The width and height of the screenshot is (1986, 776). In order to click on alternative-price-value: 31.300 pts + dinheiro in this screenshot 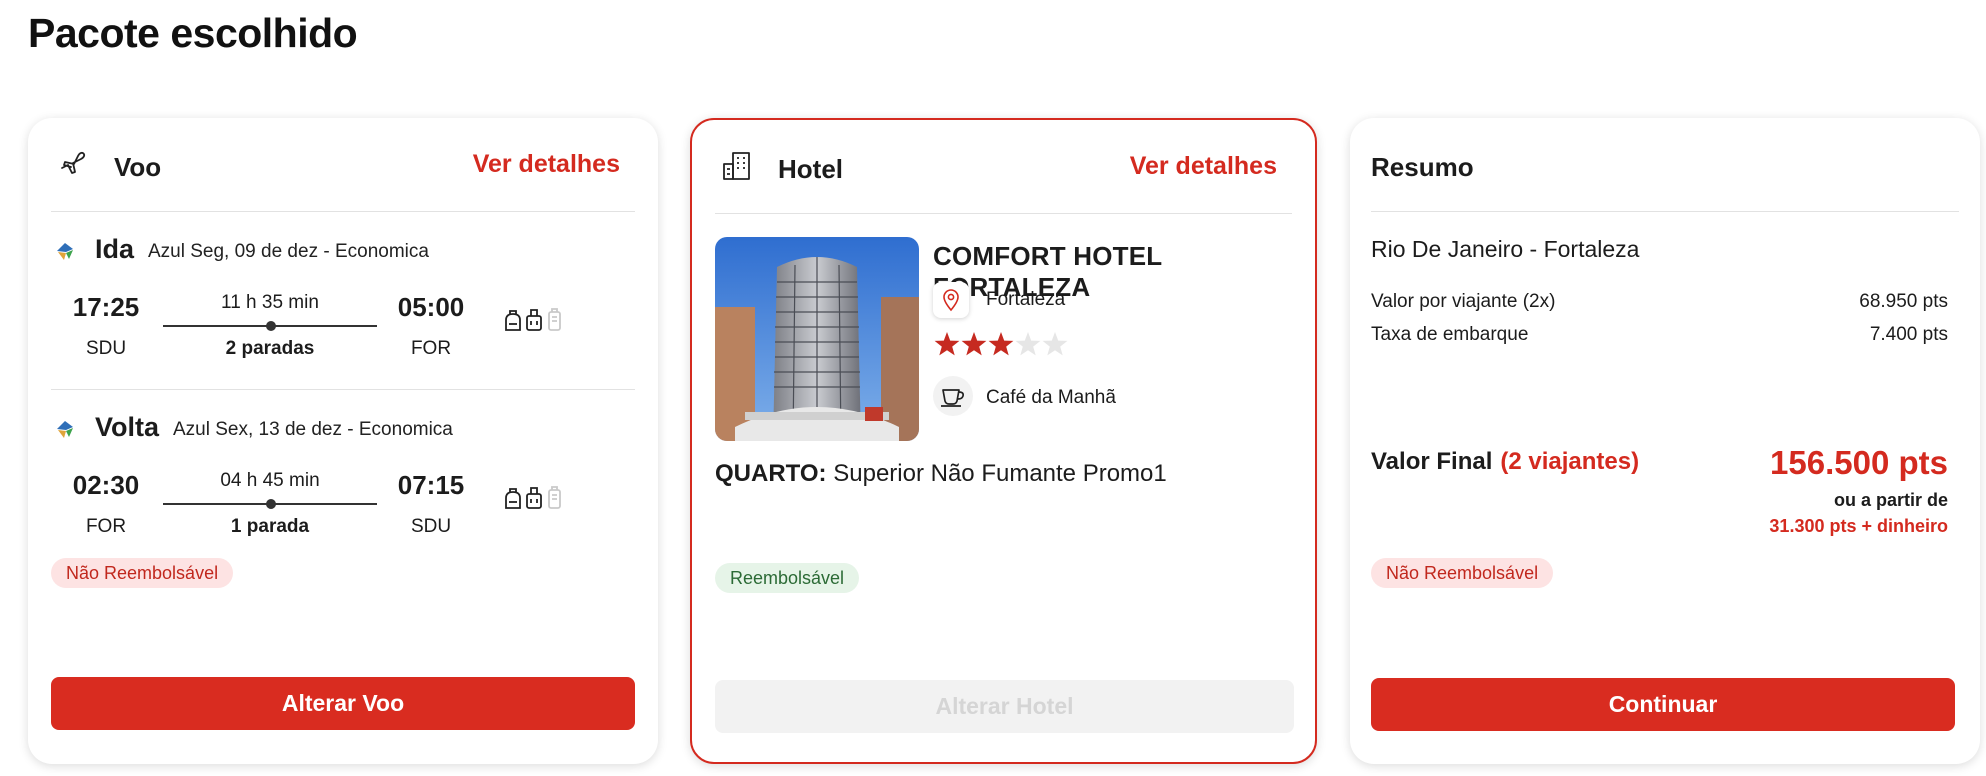, I will do `click(1858, 526)`.